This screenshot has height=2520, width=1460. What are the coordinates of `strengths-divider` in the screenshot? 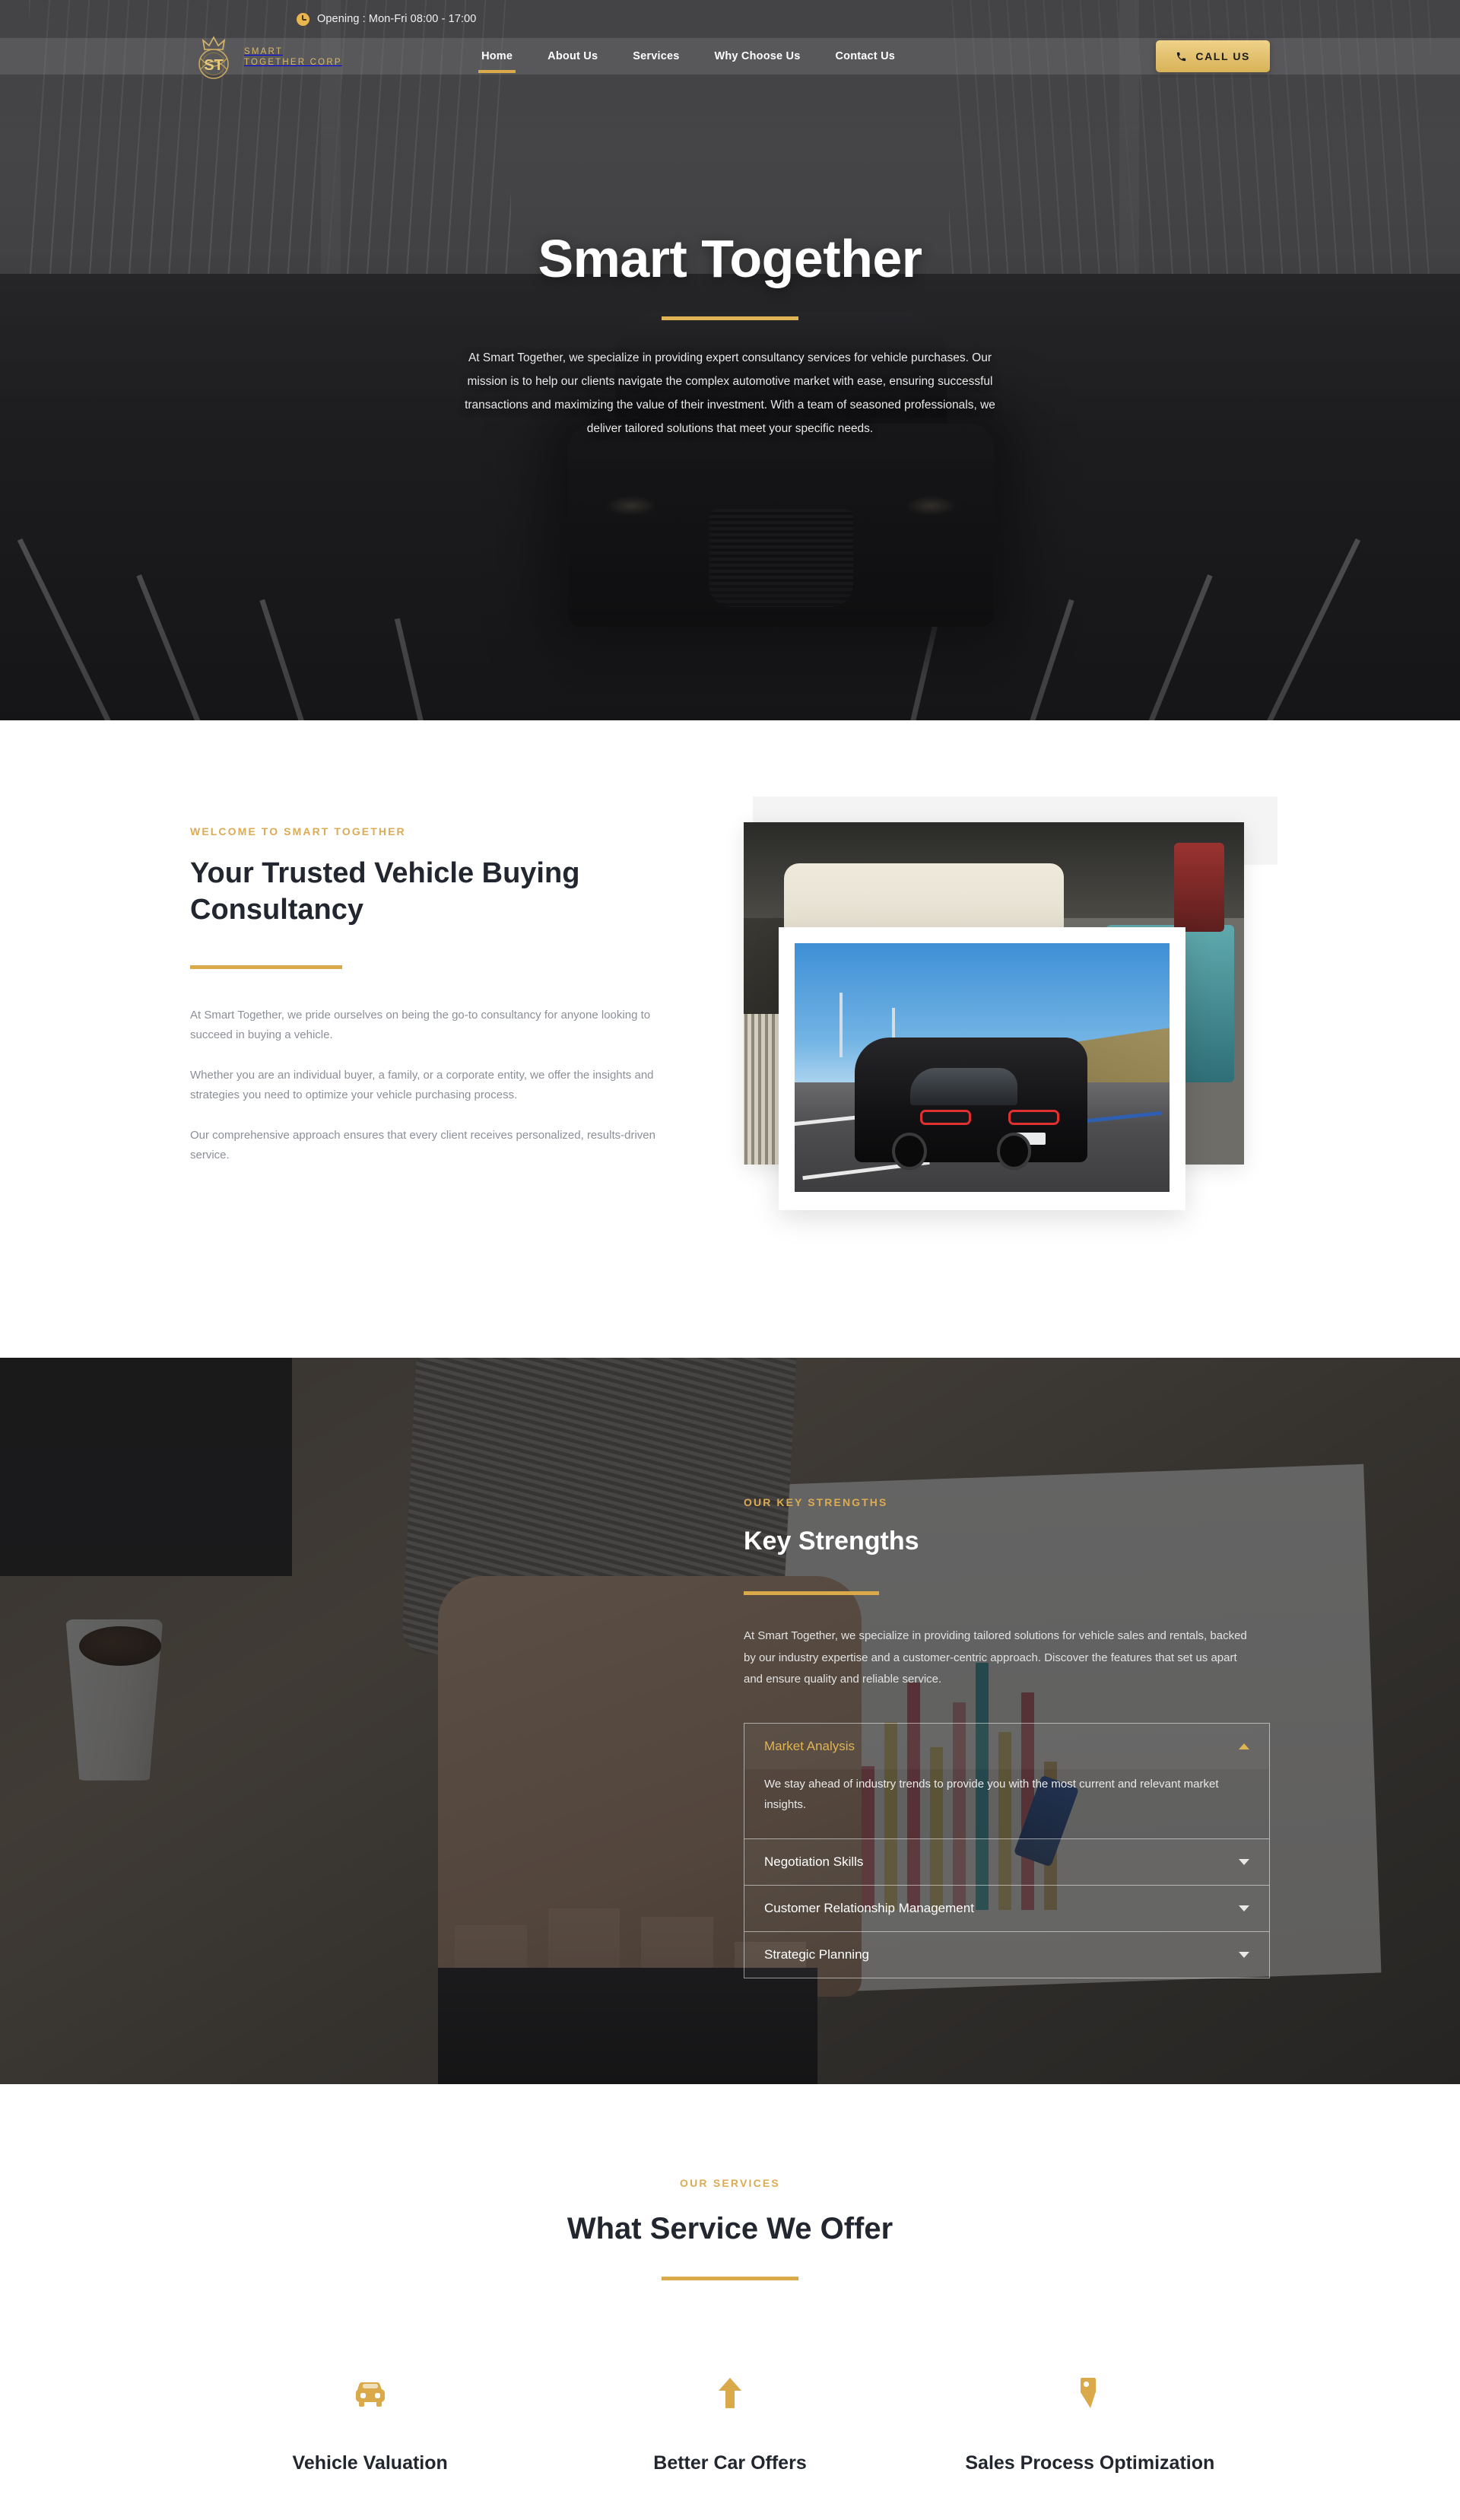 It's located at (811, 1593).